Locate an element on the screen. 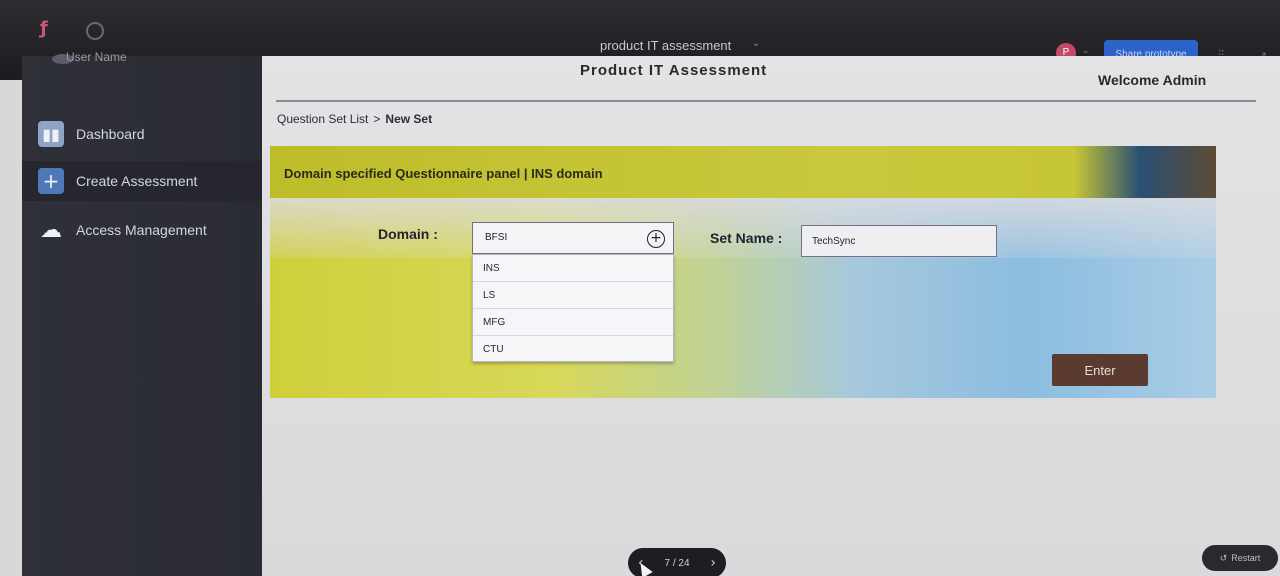  set-name-label: Set Name : is located at coordinates (746, 238).